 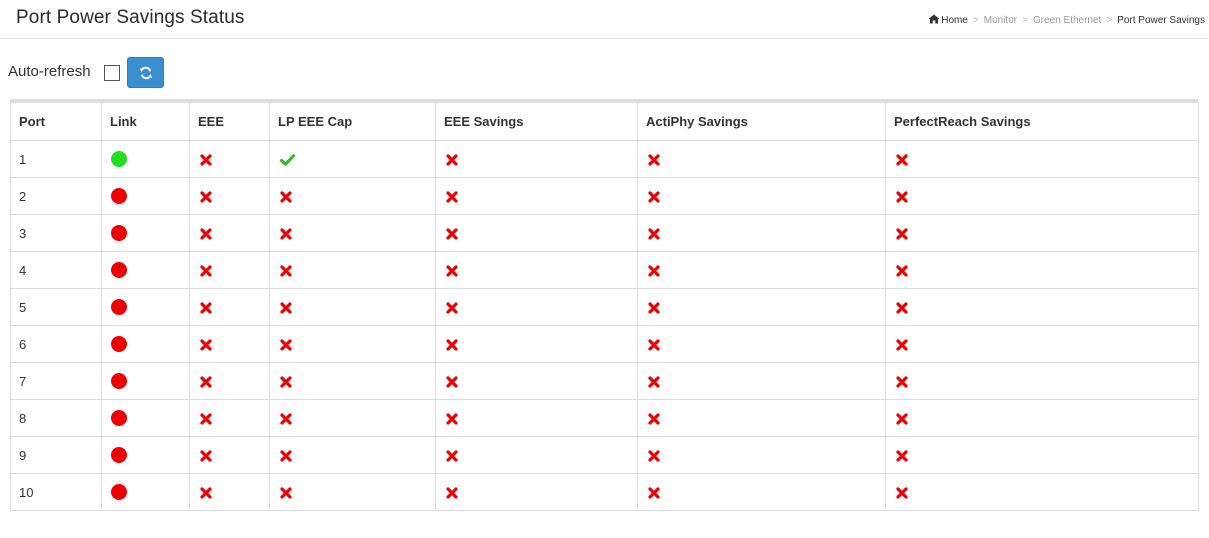 What do you see at coordinates (954, 20) in the screenshot?
I see `breadcrumb-home-link: Home` at bounding box center [954, 20].